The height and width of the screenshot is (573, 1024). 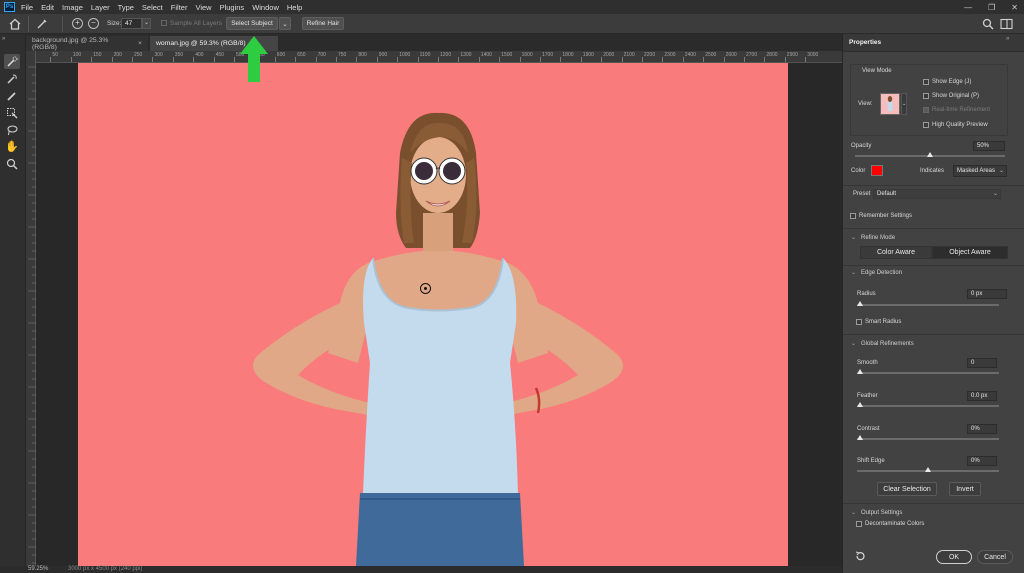 What do you see at coordinates (281, 55) in the screenshot?
I see `ruler-tick-label: 600` at bounding box center [281, 55].